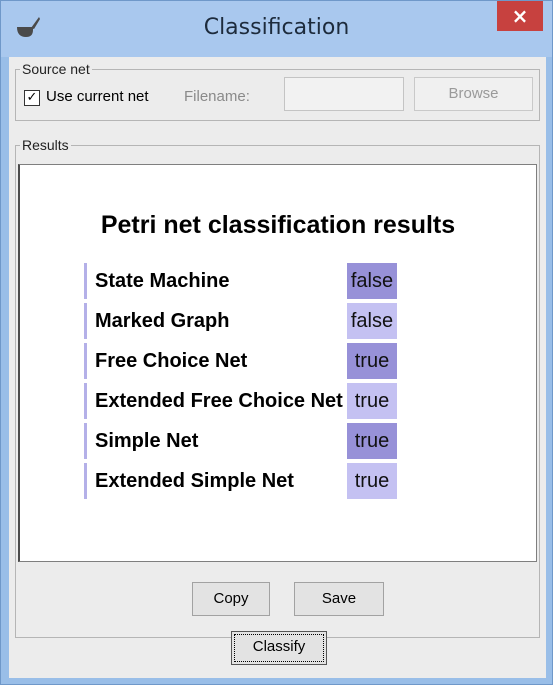 The height and width of the screenshot is (685, 553). I want to click on table-row: Extended Free Choice Net true, so click(241, 401).